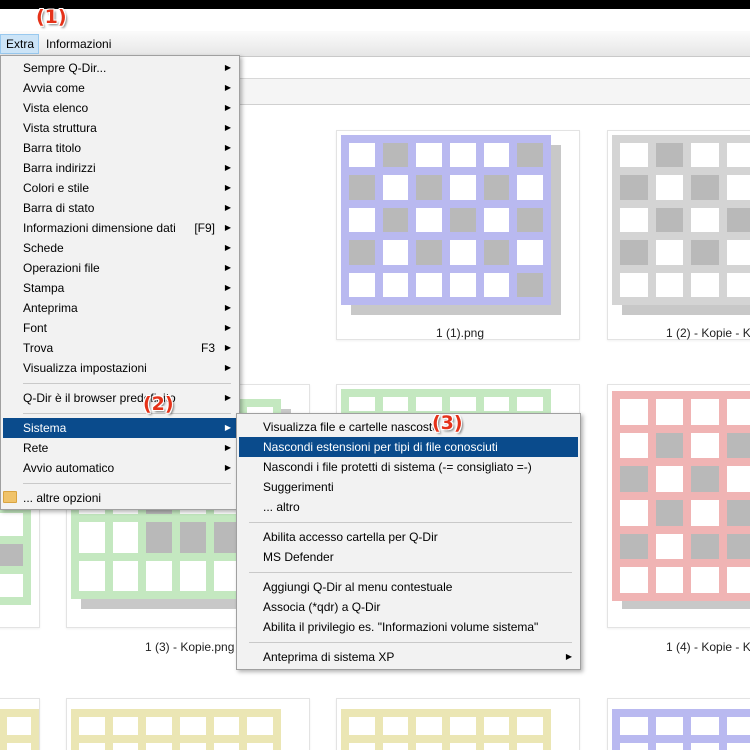 Image resolution: width=750 pixels, height=750 pixels. Describe the element at coordinates (408, 557) in the screenshot. I see `menu-item-ms-defender: MS Defender` at that location.